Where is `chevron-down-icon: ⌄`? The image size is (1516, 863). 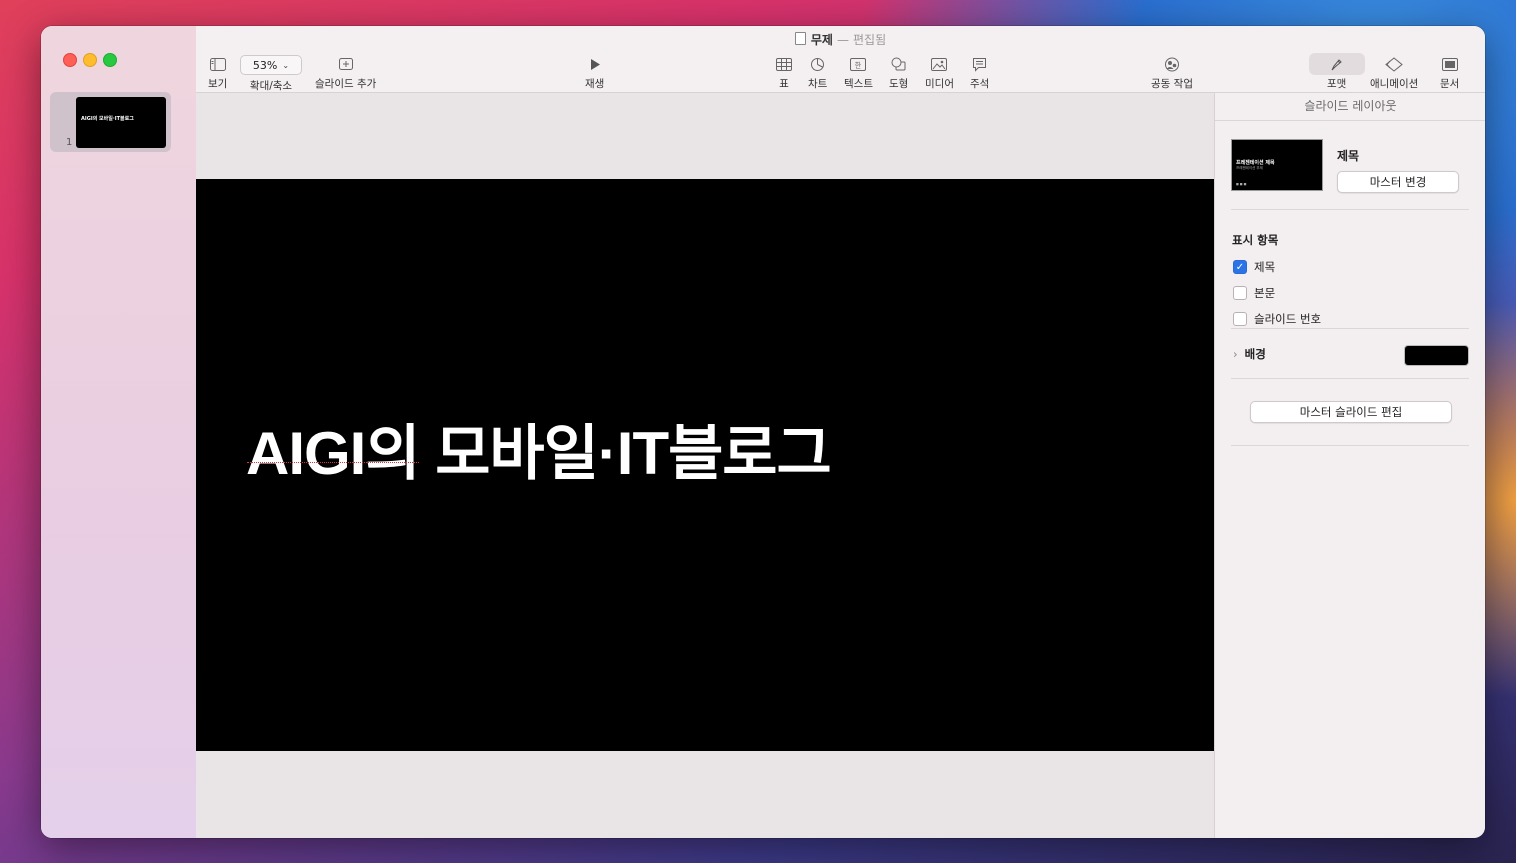 chevron-down-icon: ⌄ is located at coordinates (286, 65).